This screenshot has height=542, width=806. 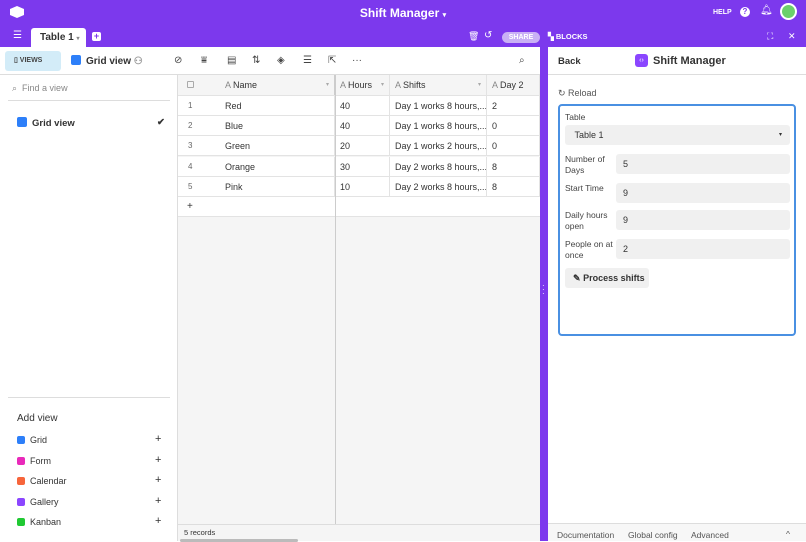 What do you see at coordinates (521, 37) in the screenshot?
I see `share-button: SHARE` at bounding box center [521, 37].